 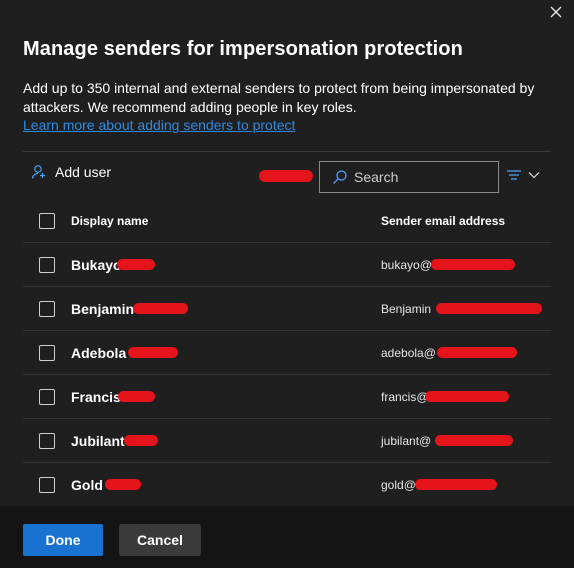 I want to click on table-row: Adebola adebola@, so click(x=287, y=353).